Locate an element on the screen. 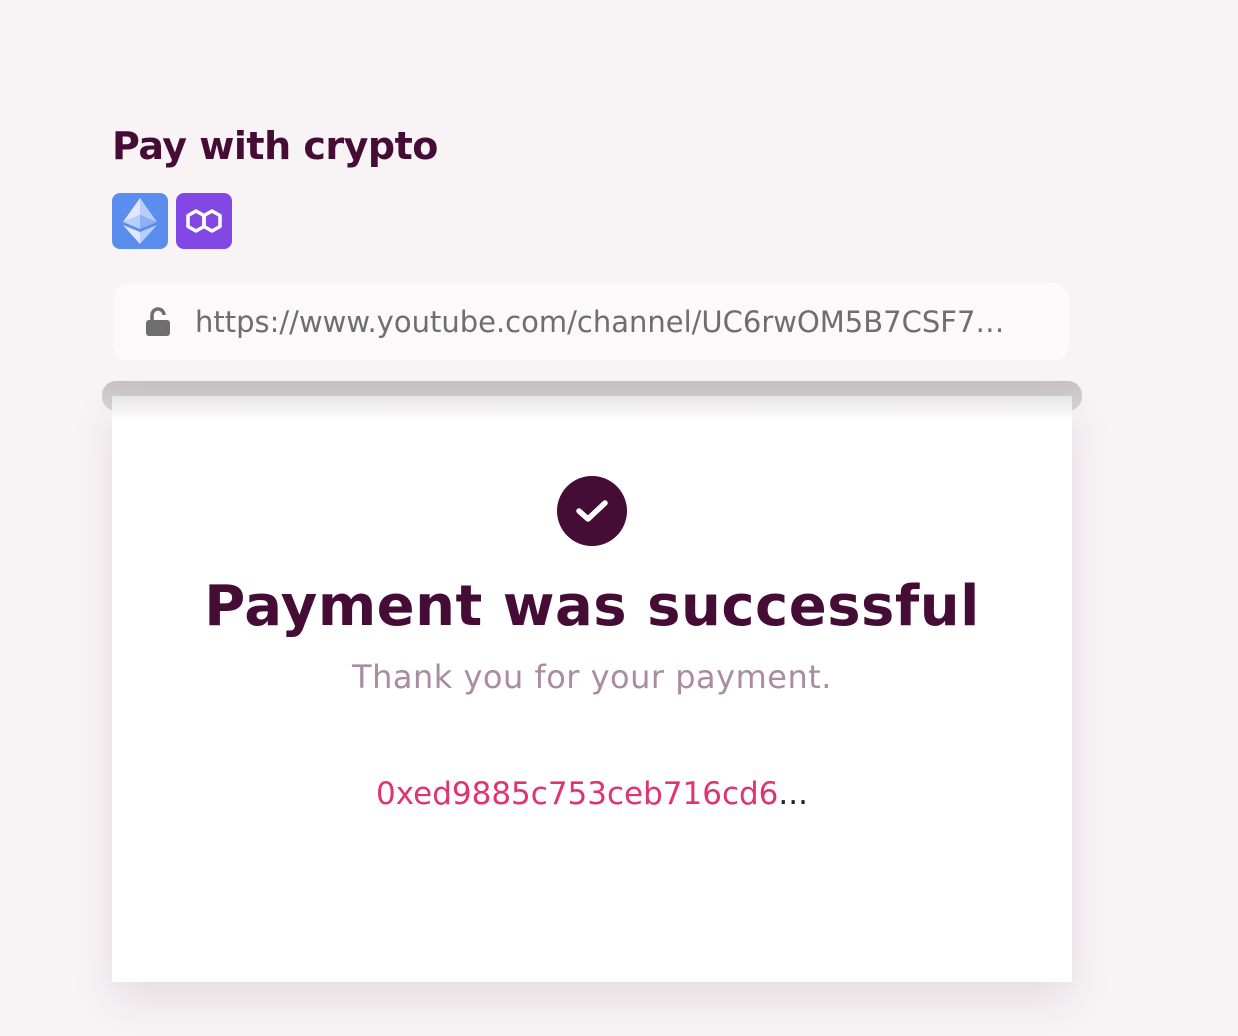 The image size is (1238, 1036). polygon-icon is located at coordinates (204, 221).